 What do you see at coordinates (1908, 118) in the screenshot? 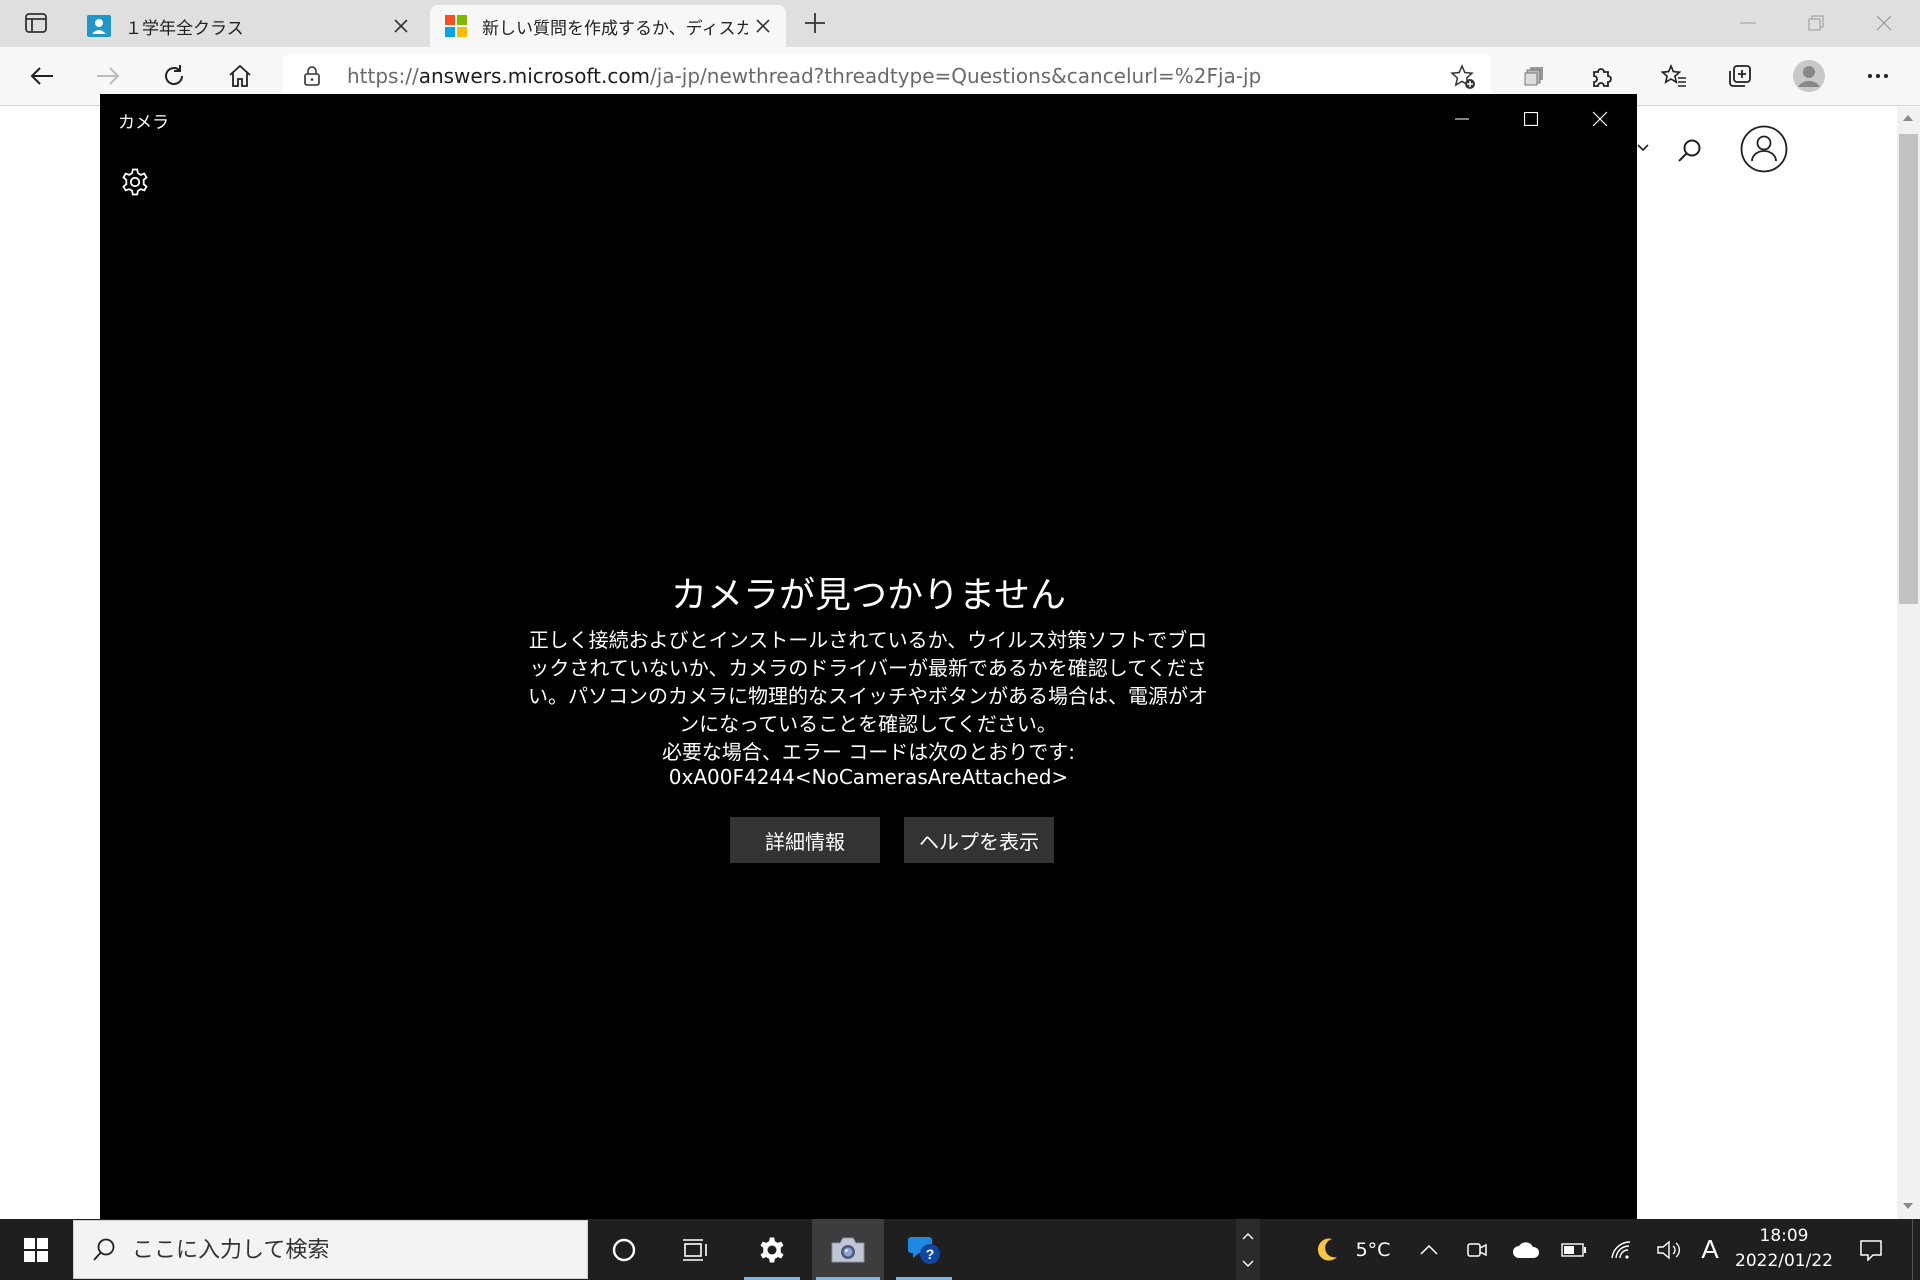
I see `scroll-up-arrow-icon` at bounding box center [1908, 118].